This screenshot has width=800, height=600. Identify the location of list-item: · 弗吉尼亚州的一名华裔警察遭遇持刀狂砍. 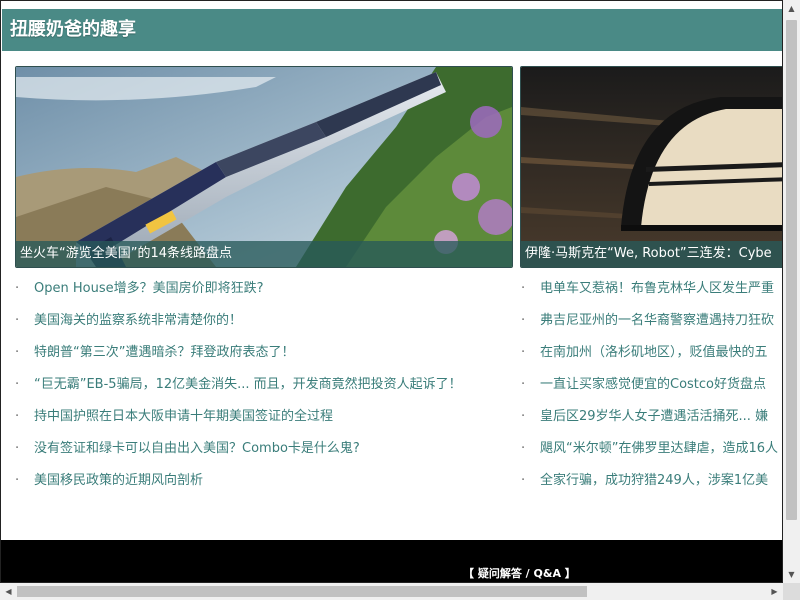
(651, 327).